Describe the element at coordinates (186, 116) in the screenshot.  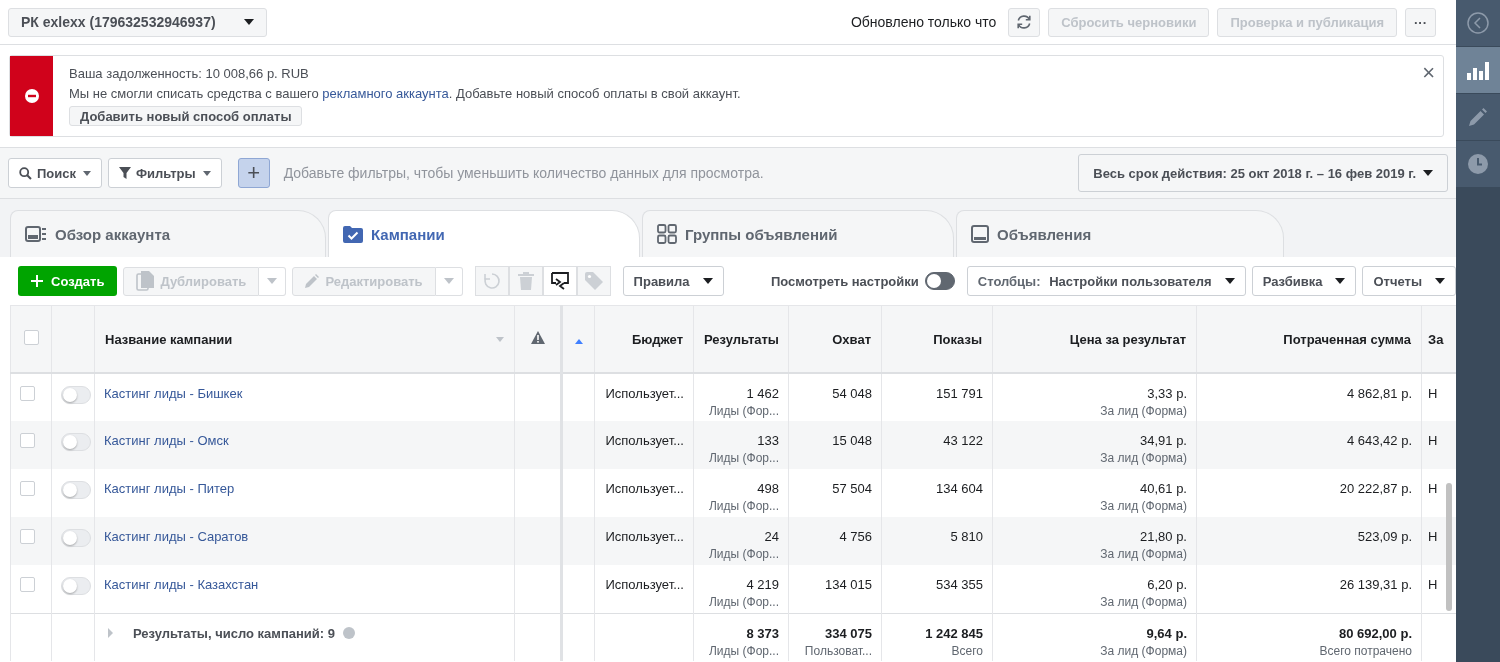
I see `add-payment-button: Добавить новый способ оплаты` at that location.